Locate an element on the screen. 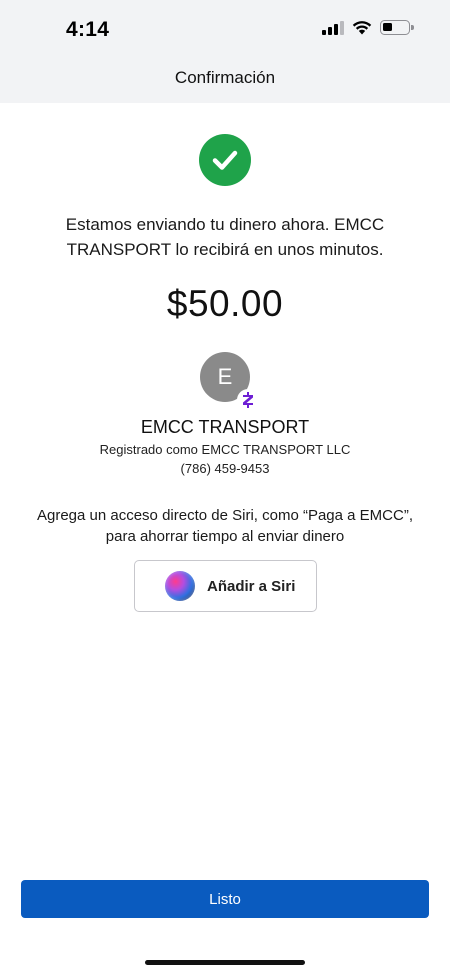  status-bar: 4:14 is located at coordinates (225, 30).